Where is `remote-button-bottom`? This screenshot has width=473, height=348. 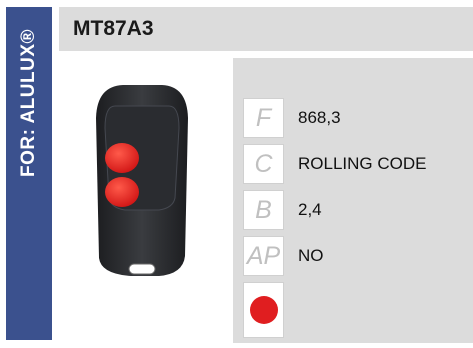 remote-button-bottom is located at coordinates (122, 192).